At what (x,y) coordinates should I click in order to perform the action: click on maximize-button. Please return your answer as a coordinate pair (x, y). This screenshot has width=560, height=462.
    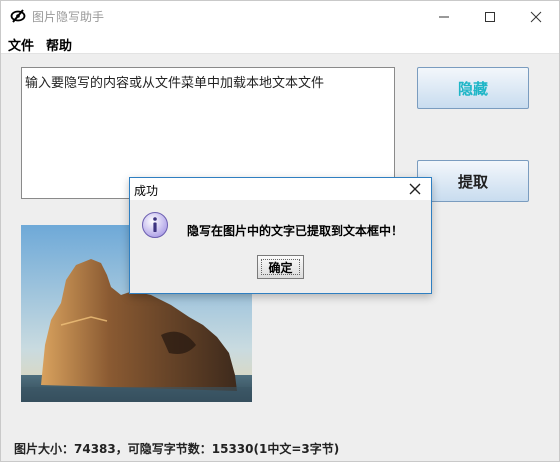
    Looking at the image, I should click on (490, 16).